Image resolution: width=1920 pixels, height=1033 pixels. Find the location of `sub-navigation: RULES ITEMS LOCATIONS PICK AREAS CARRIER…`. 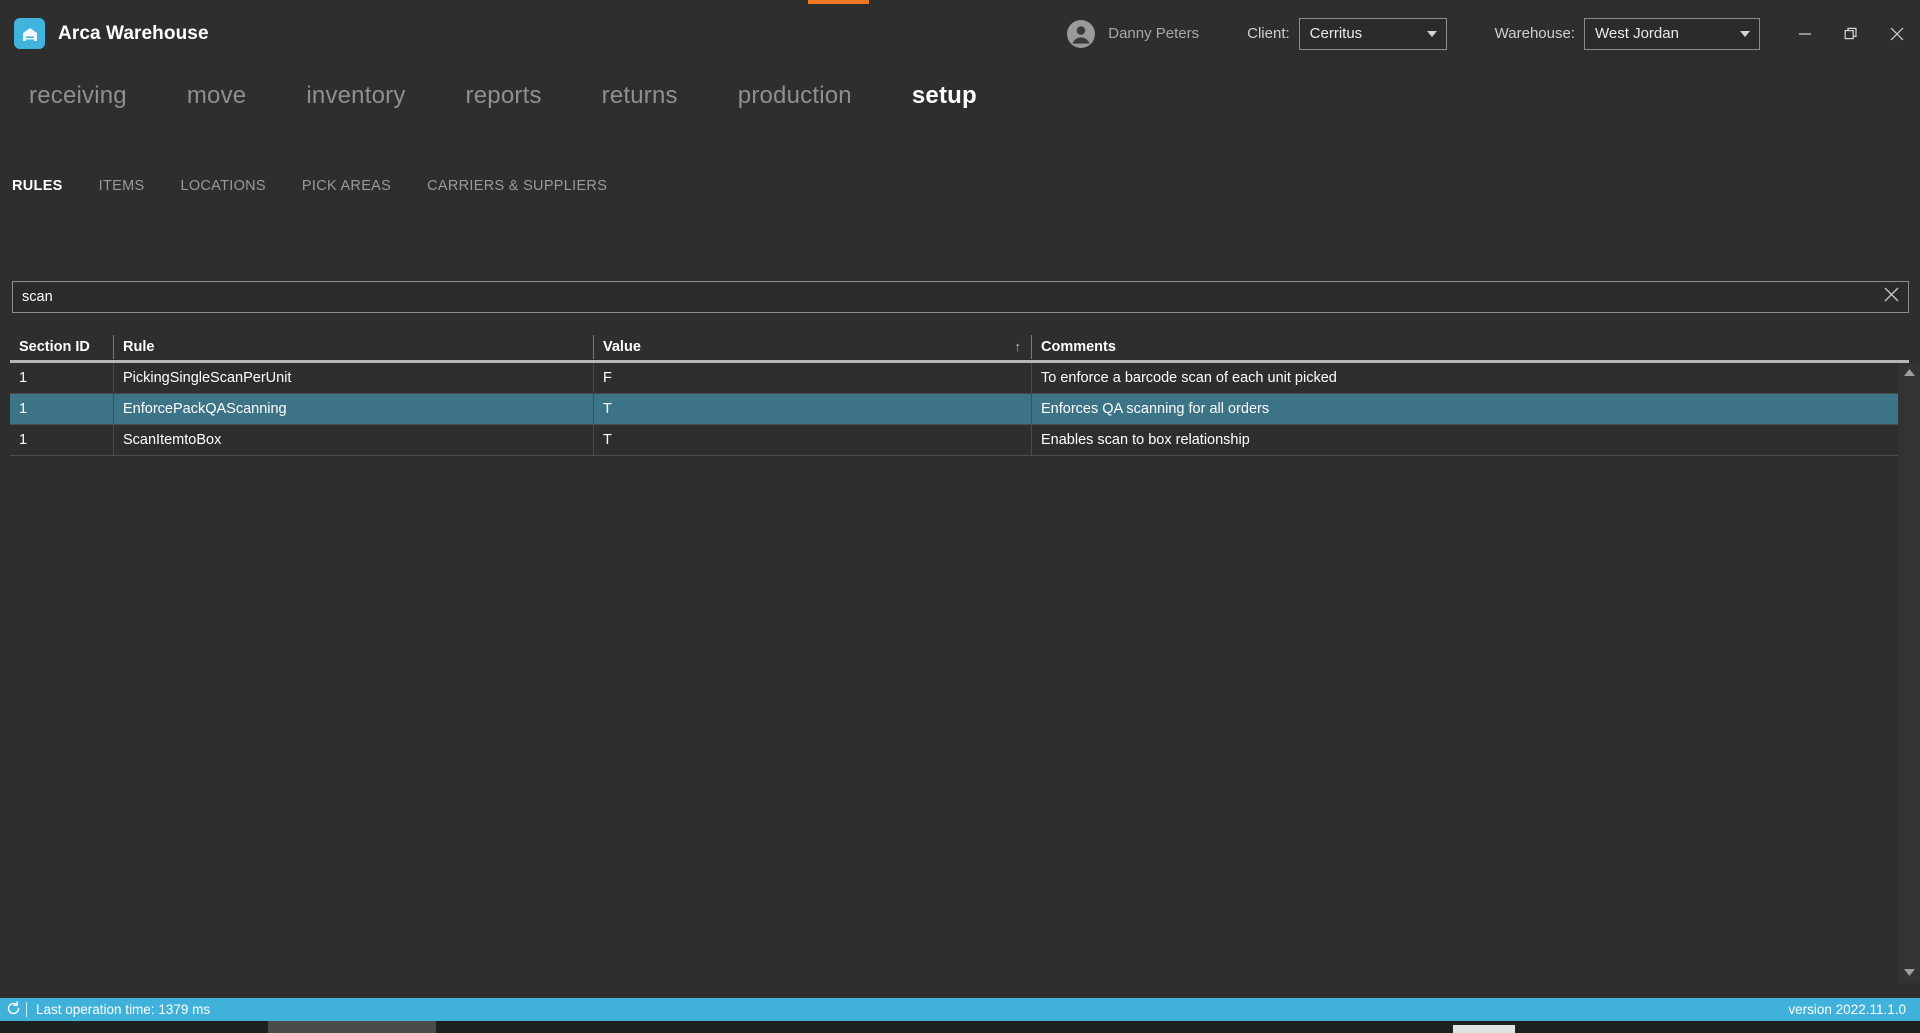

sub-navigation: RULES ITEMS LOCATIONS PICK AREAS CARRIER… is located at coordinates (960, 186).